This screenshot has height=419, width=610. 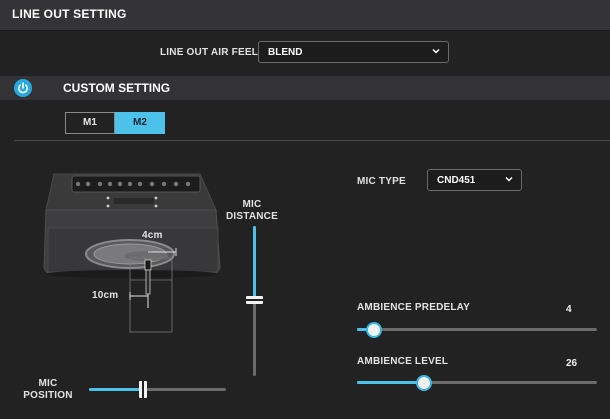 What do you see at coordinates (132, 253) in the screenshot?
I see `amp-illustration` at bounding box center [132, 253].